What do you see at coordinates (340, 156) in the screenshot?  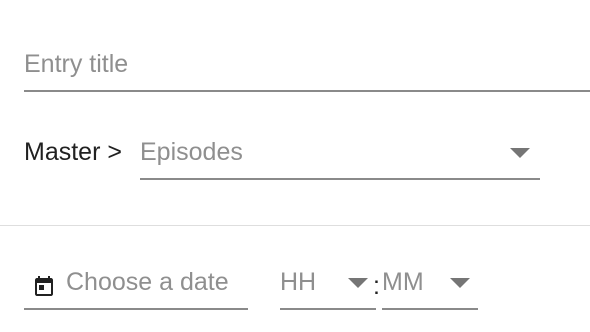 I see `category-select: Episodes` at bounding box center [340, 156].